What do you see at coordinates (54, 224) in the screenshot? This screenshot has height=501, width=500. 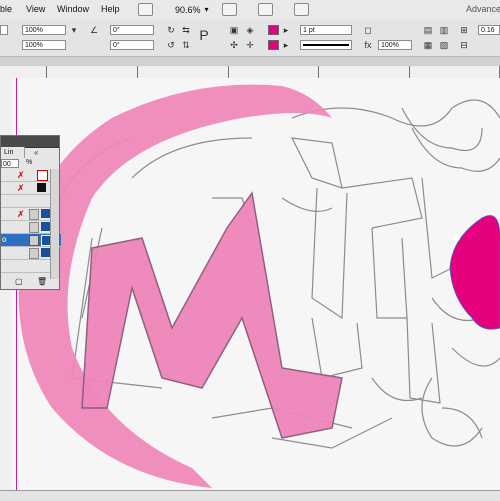 I see `panel-scrollbar` at bounding box center [54, 224].